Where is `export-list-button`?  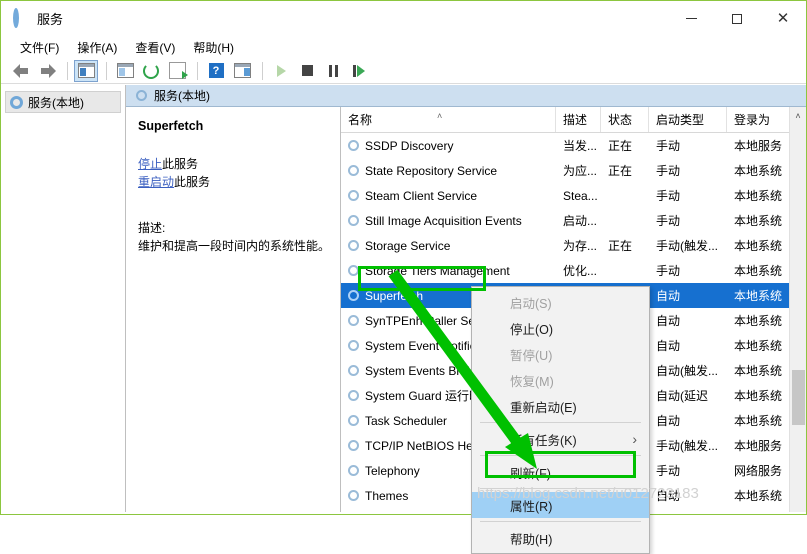
export-list-button is located at coordinates (177, 71).